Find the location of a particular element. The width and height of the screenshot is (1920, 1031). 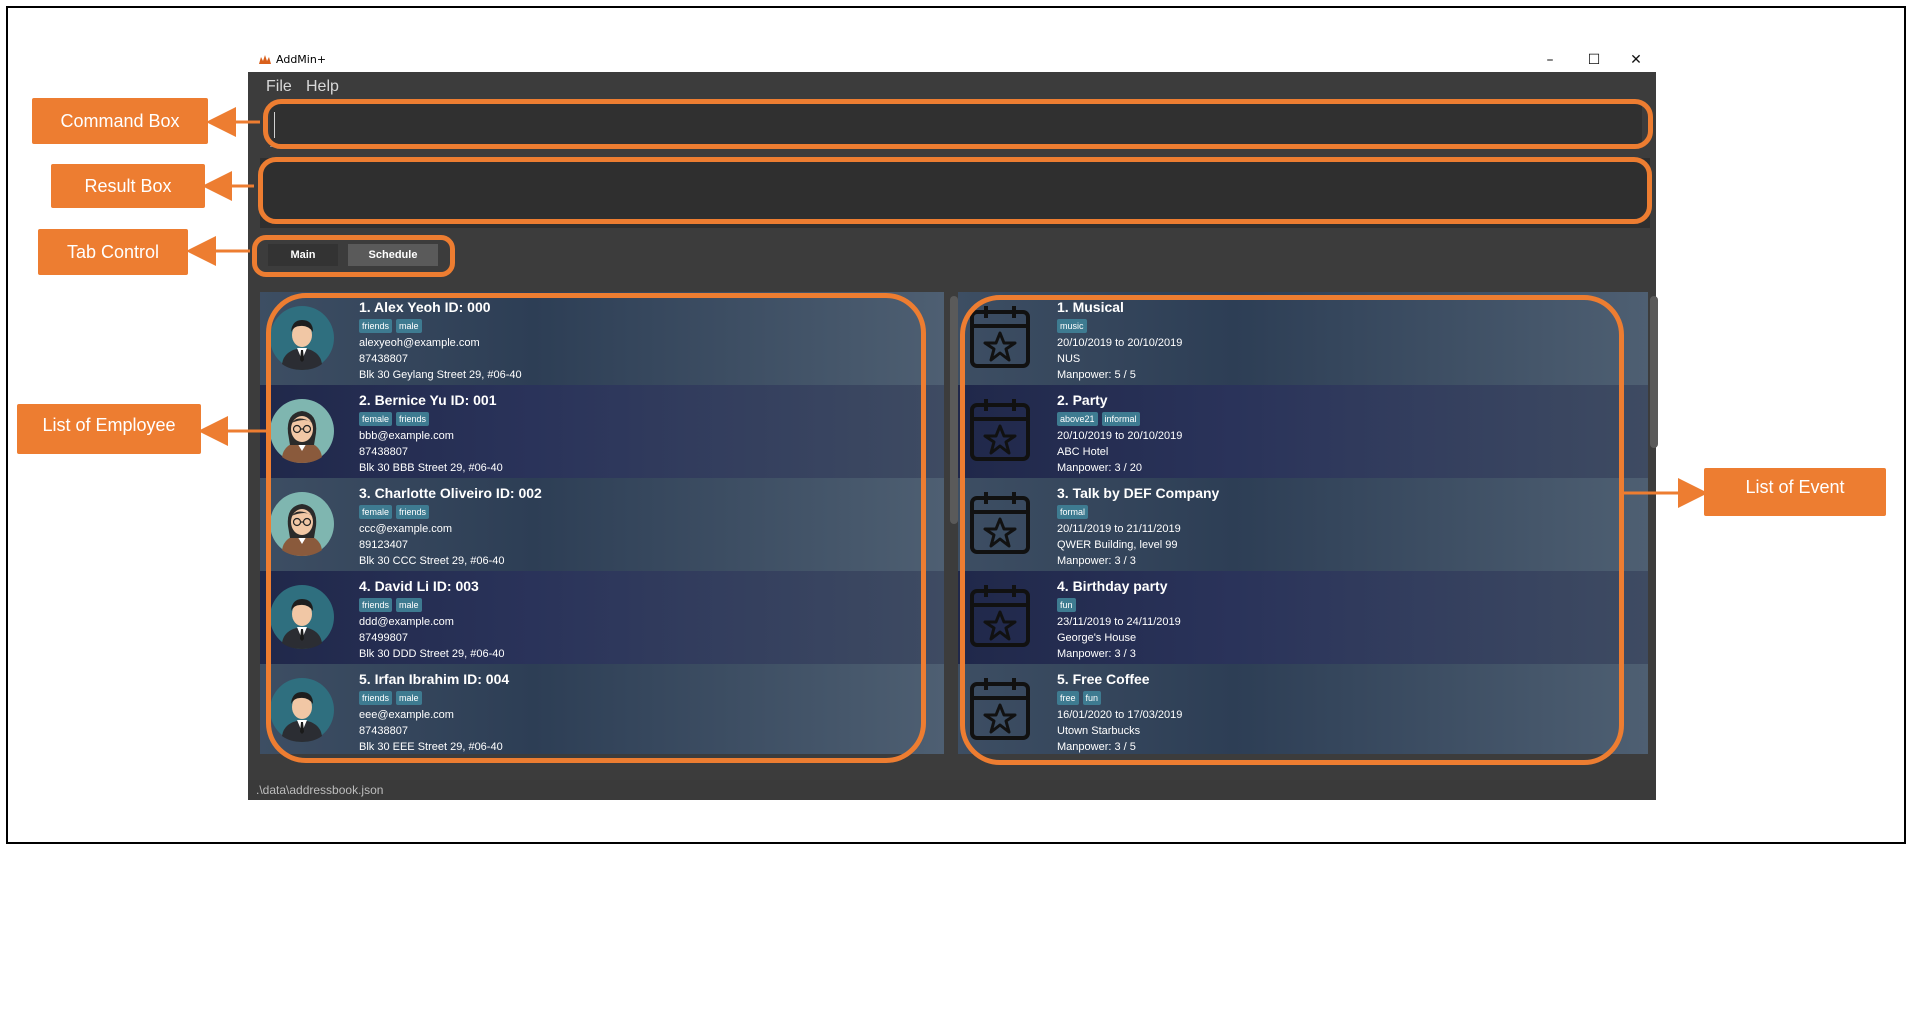

event-scrollbar is located at coordinates (1654, 372).